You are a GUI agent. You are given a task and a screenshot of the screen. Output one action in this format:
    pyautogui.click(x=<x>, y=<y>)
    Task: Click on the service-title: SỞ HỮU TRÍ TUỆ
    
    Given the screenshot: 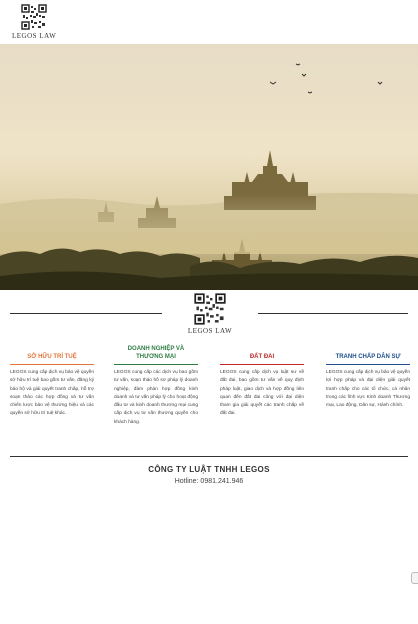 What is the action you would take?
    pyautogui.click(x=52, y=353)
    